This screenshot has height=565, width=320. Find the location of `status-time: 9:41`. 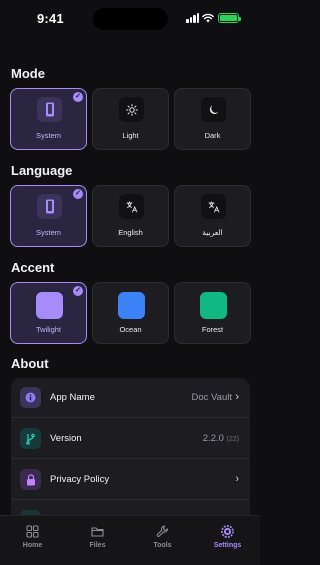

status-time: 9:41 is located at coordinates (50, 18).